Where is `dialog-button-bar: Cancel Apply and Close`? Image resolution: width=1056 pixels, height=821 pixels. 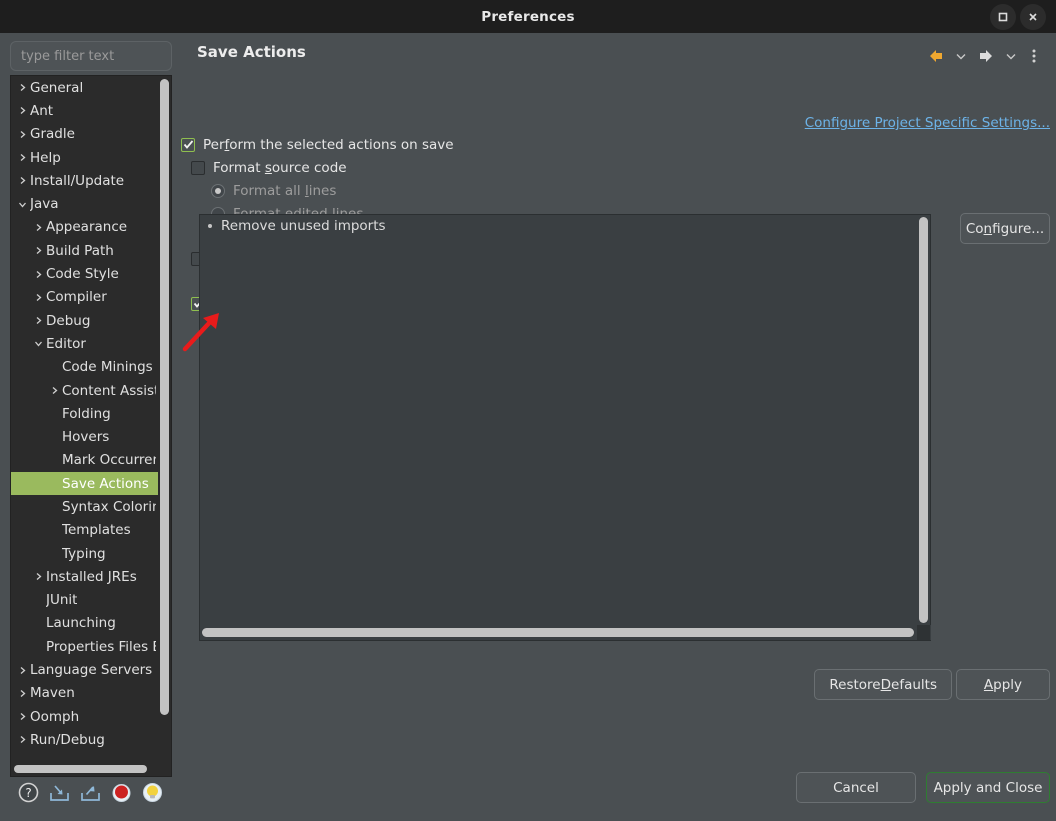
dialog-button-bar: Cancel Apply and Close is located at coordinates (923, 787).